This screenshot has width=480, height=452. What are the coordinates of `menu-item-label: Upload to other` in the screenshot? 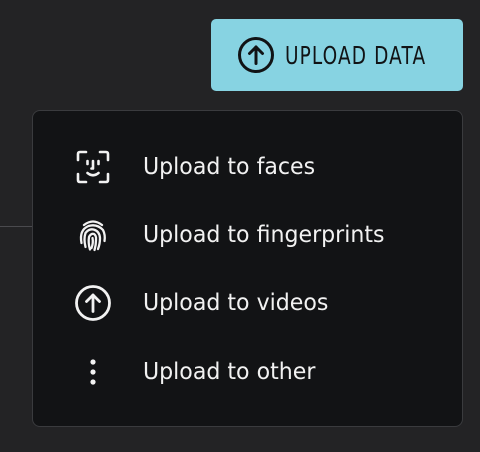 It's located at (229, 372).